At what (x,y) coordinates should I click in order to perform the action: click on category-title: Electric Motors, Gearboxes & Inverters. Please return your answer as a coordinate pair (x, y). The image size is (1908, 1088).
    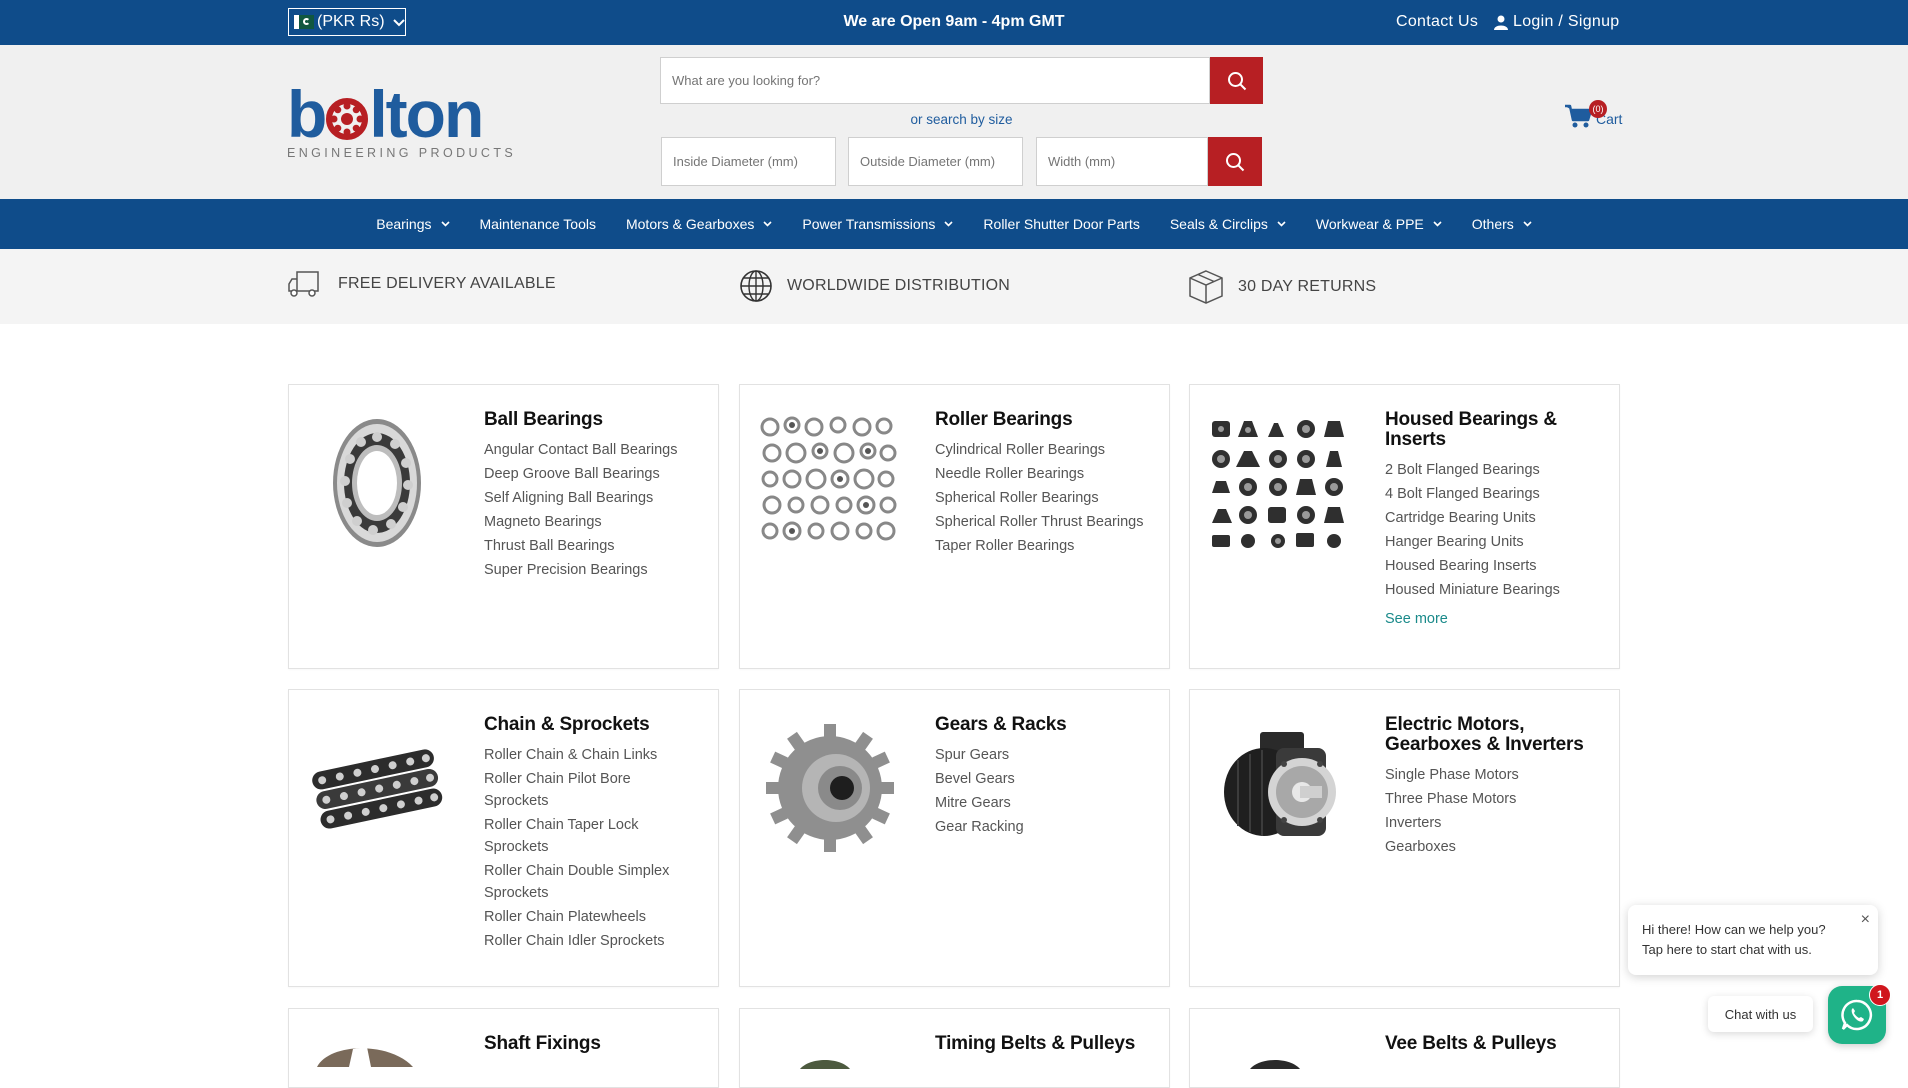
    Looking at the image, I should click on (1492, 735).